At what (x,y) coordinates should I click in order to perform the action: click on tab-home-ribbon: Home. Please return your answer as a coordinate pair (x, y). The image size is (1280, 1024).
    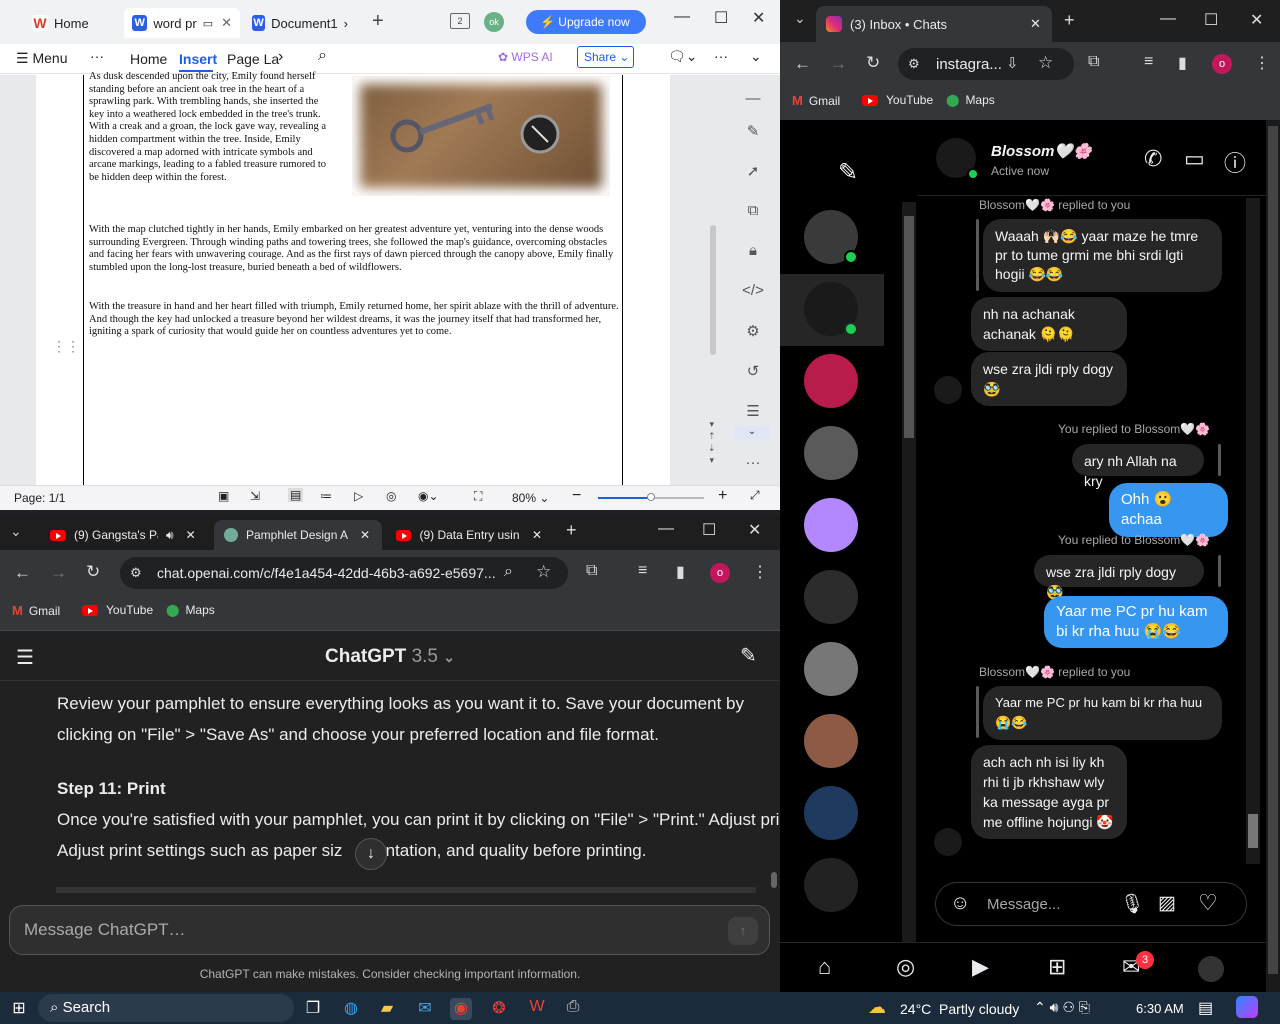
    Looking at the image, I should click on (148, 59).